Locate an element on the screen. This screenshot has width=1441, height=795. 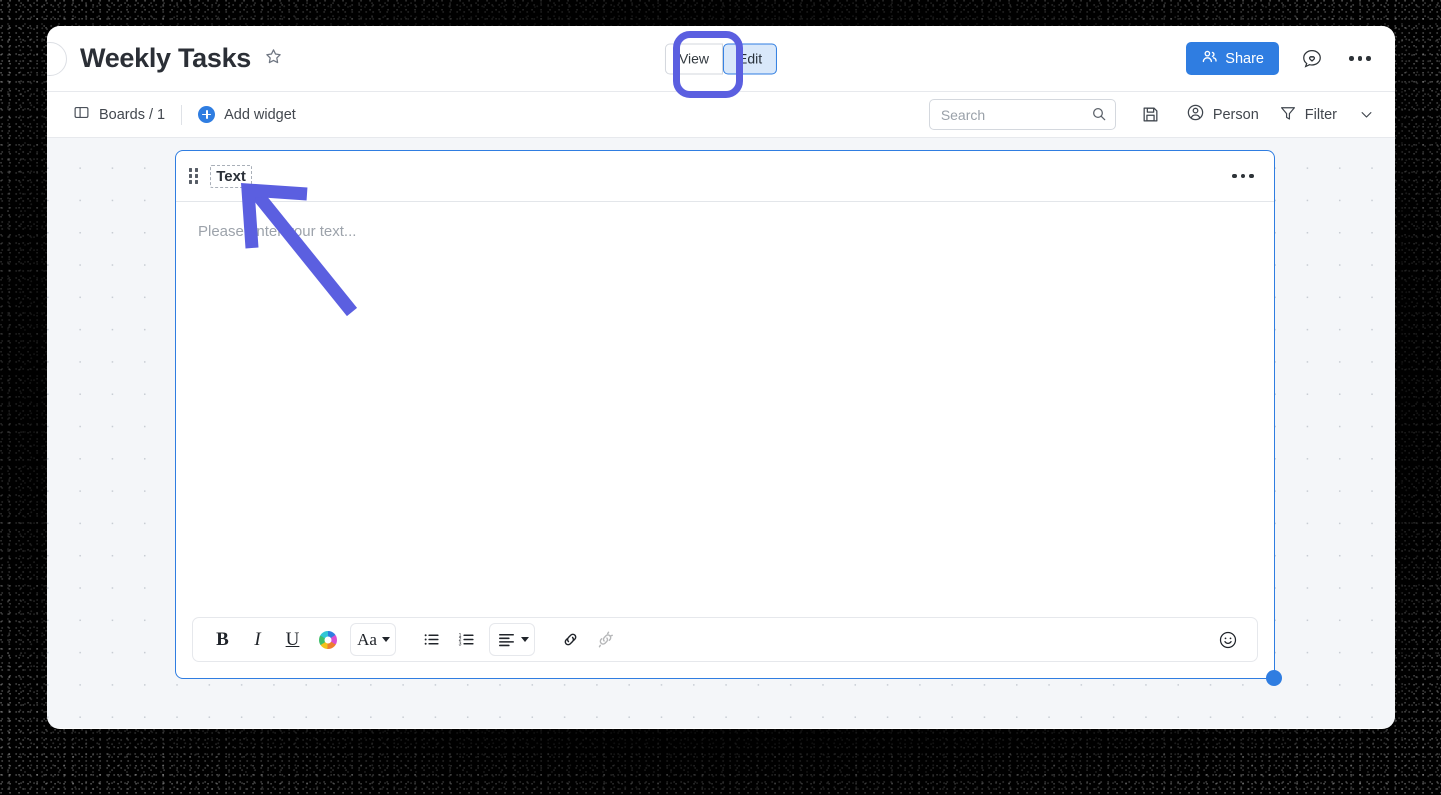
color-wheel-icon is located at coordinates (327, 639).